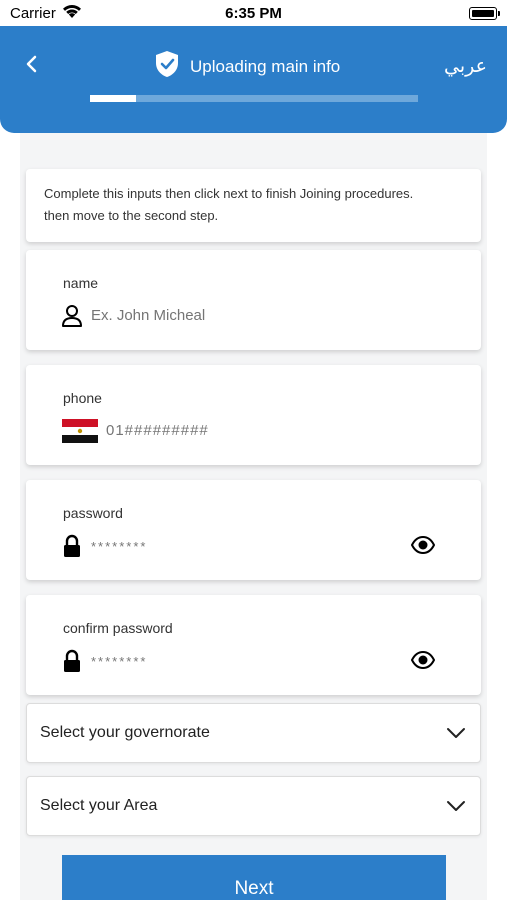  I want to click on phone-label: phone, so click(82, 398).